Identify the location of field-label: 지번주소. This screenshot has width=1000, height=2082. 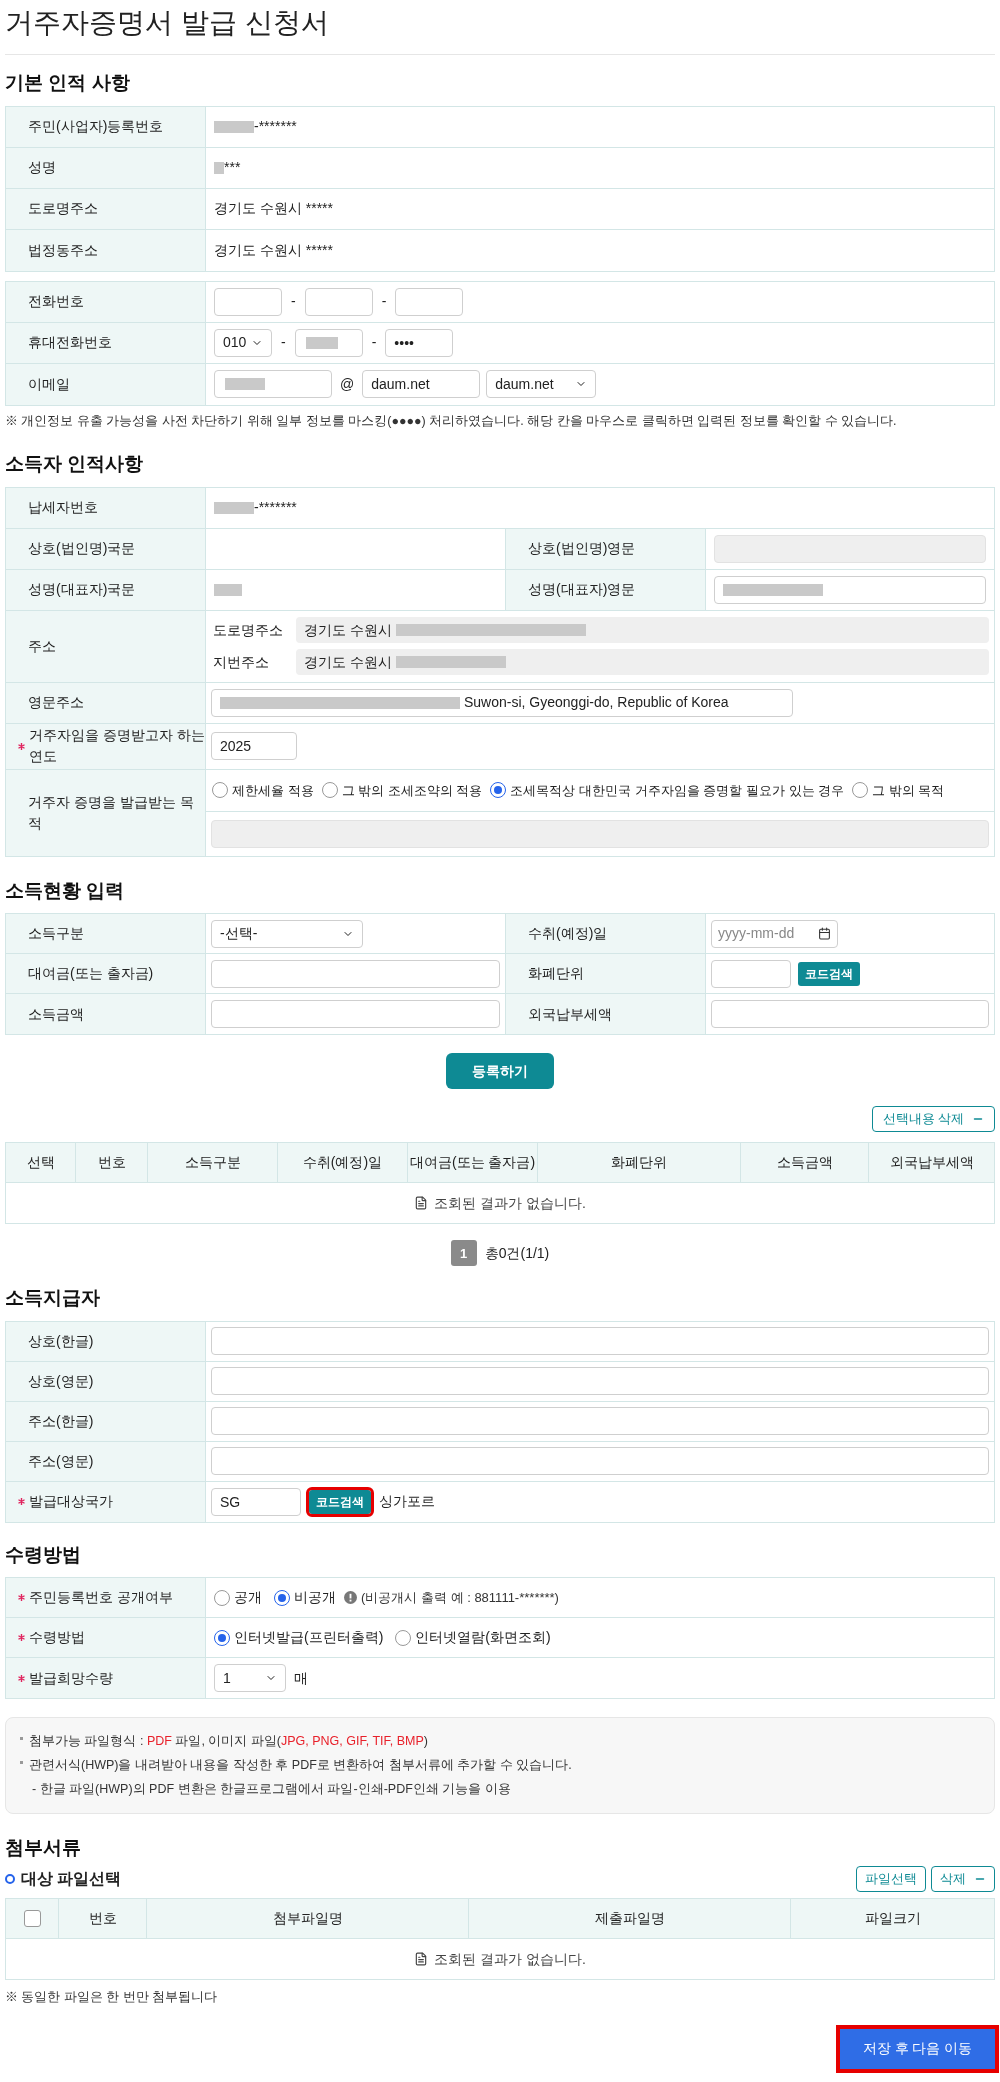
(241, 662).